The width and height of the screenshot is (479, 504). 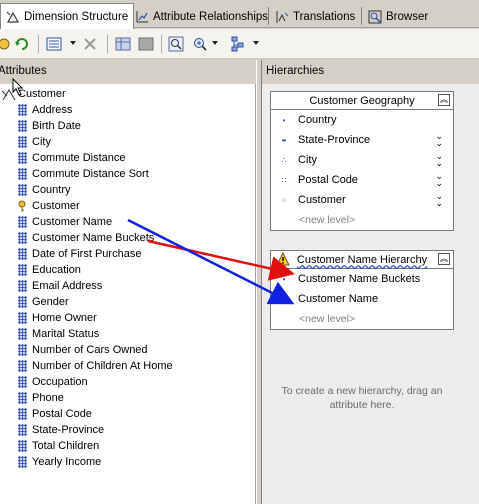 What do you see at coordinates (370, 72) in the screenshot?
I see `hierarchies-pane-header: Hierarchies` at bounding box center [370, 72].